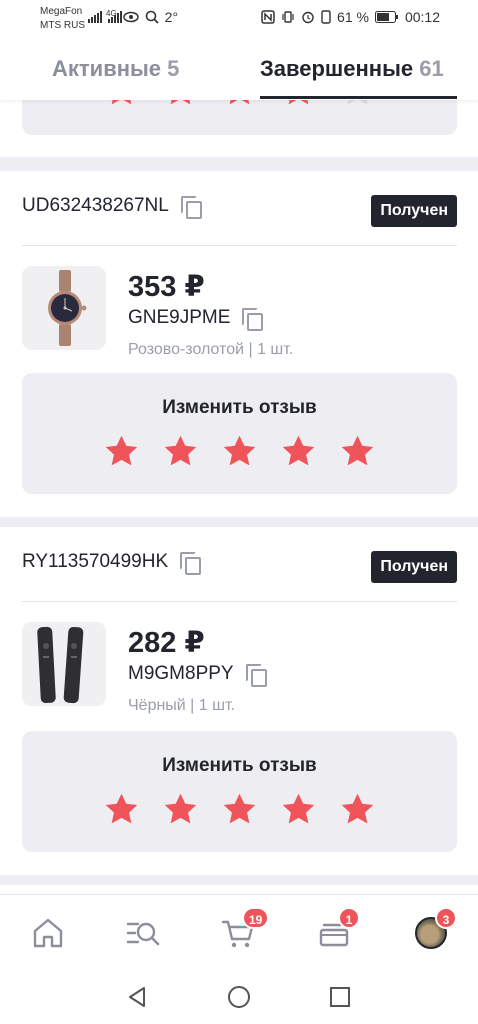 The image size is (478, 1024). I want to click on vibrate-icon, so click(288, 17).